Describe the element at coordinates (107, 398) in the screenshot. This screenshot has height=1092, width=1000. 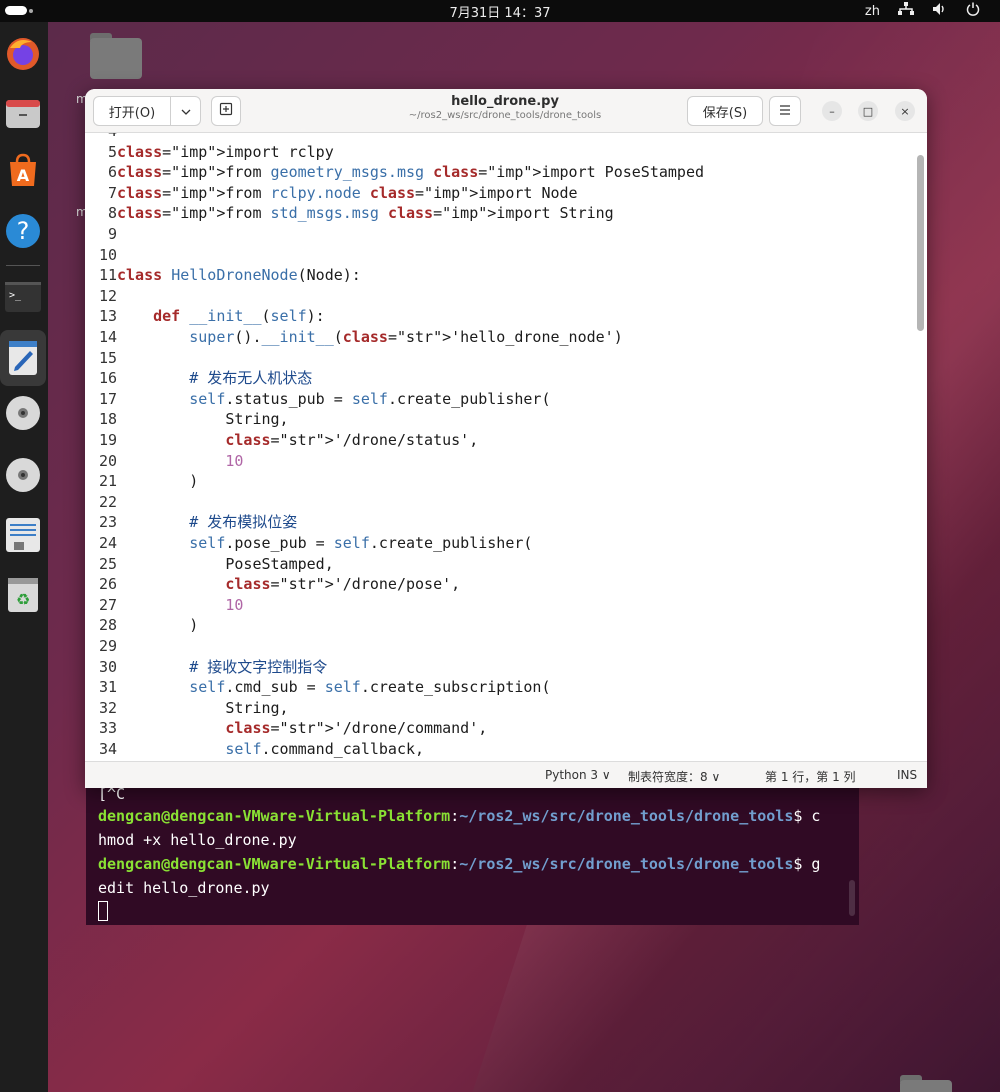
I see `line-number: 17` at that location.